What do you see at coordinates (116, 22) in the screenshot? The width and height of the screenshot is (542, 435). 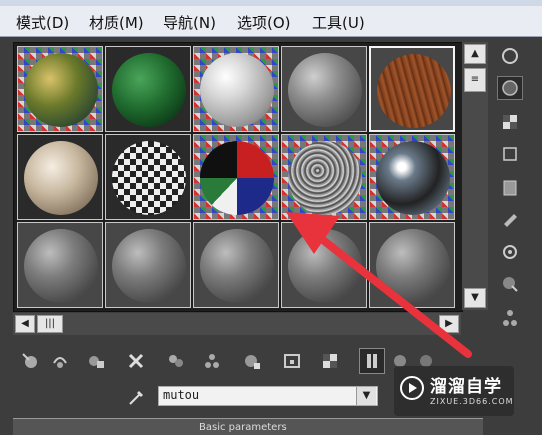 I see `menu-material: 材质(M)` at bounding box center [116, 22].